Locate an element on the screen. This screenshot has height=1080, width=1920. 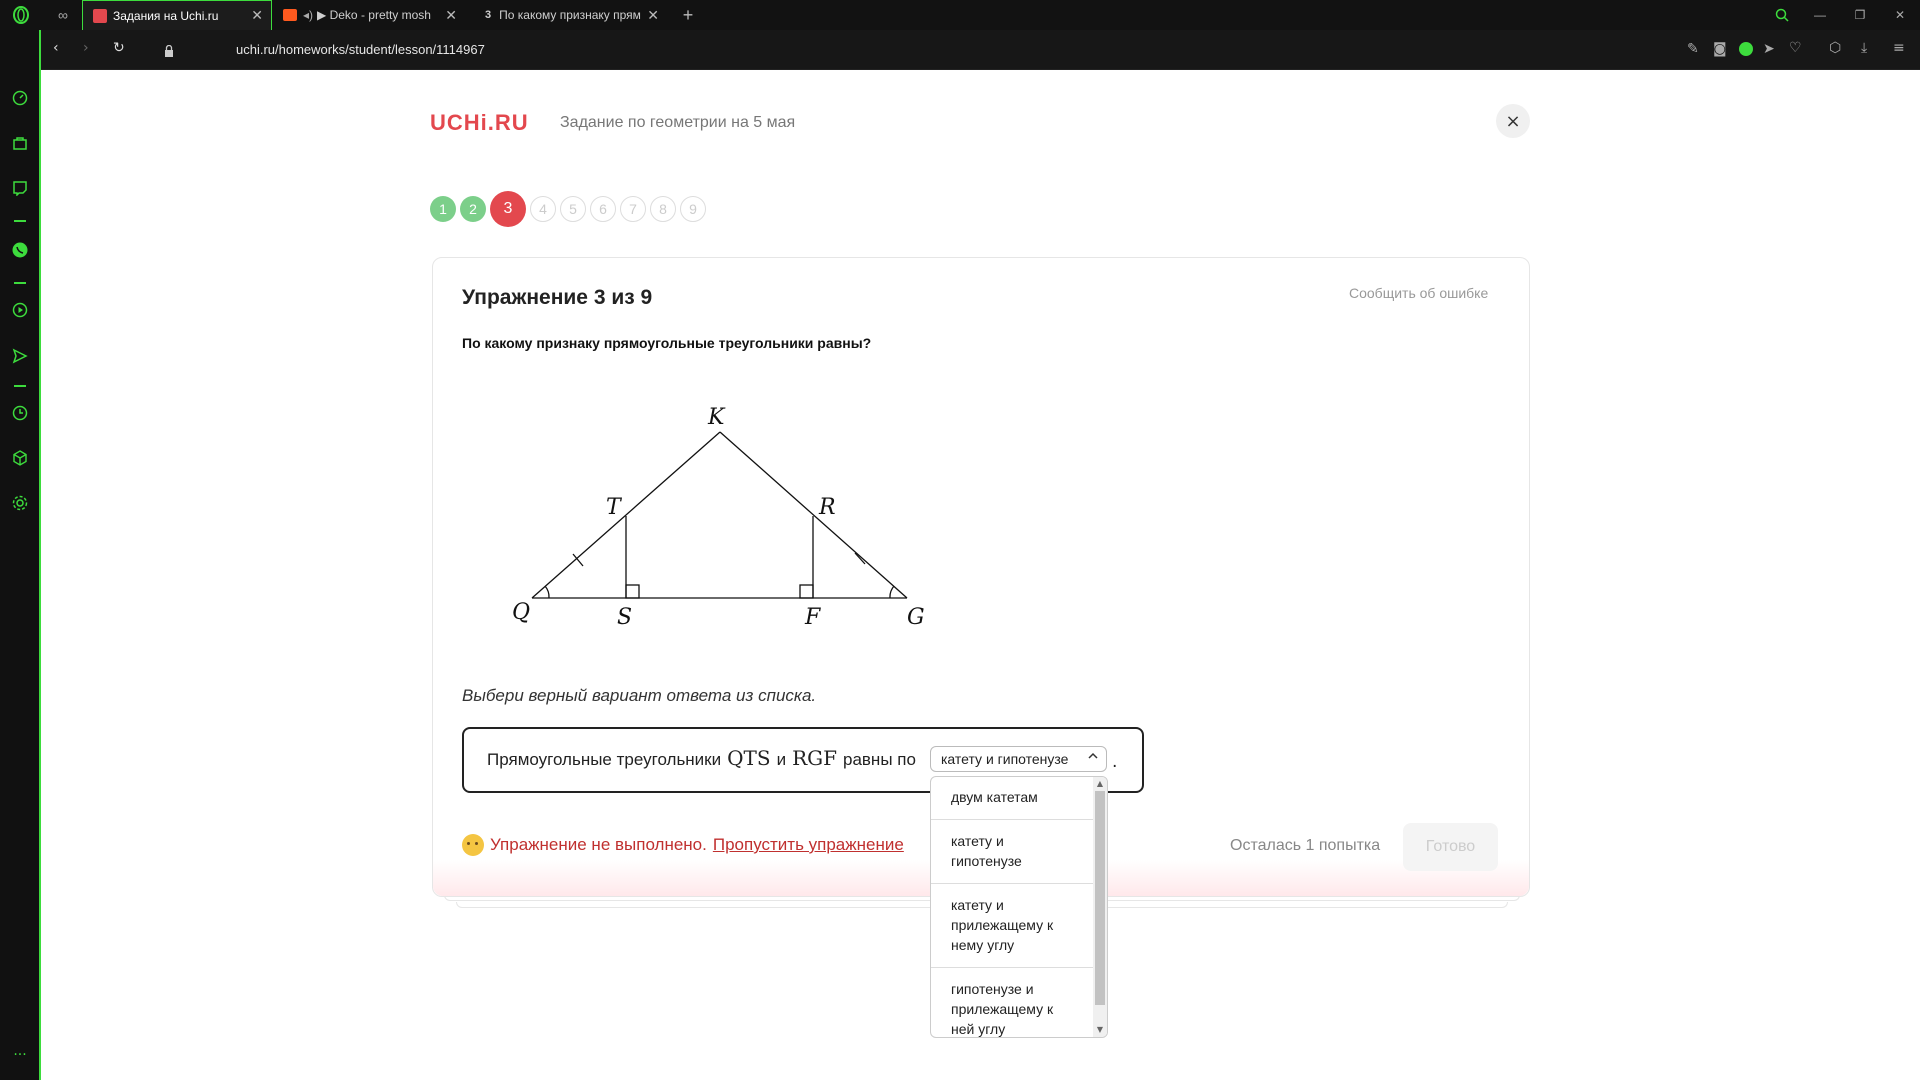
step-9: 9 is located at coordinates (693, 209).